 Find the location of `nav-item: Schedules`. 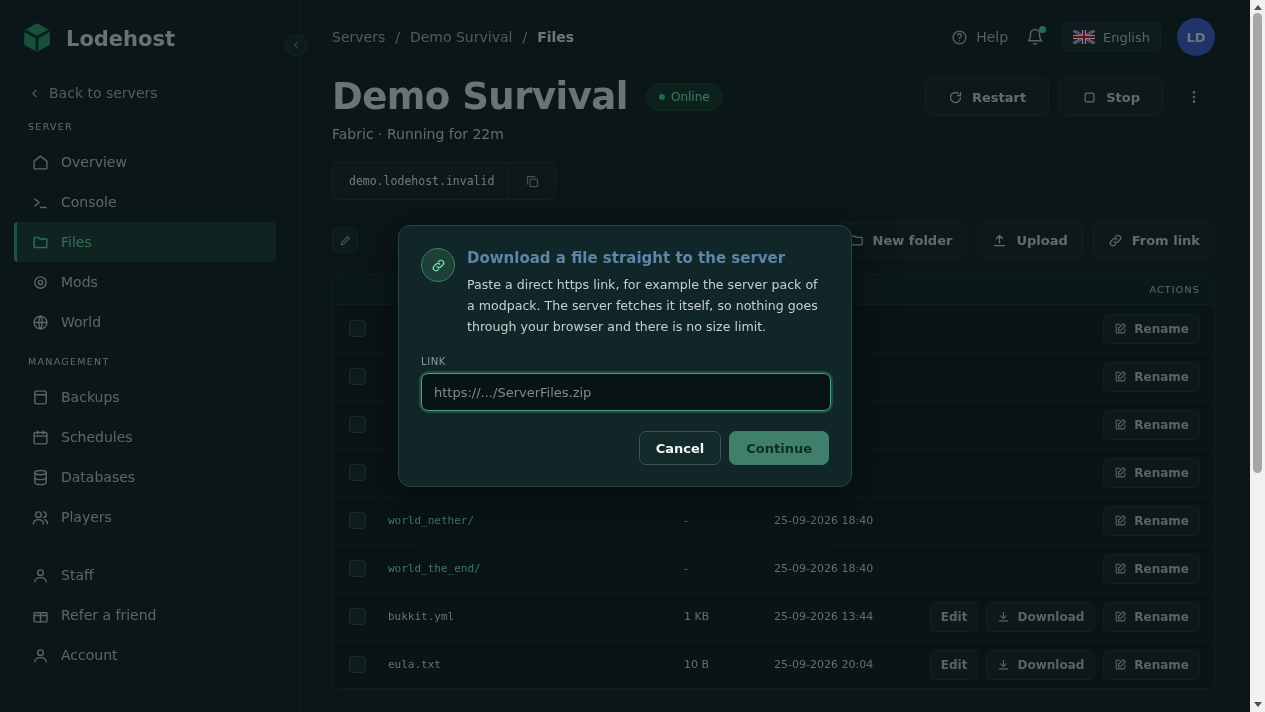

nav-item: Schedules is located at coordinates (145, 437).